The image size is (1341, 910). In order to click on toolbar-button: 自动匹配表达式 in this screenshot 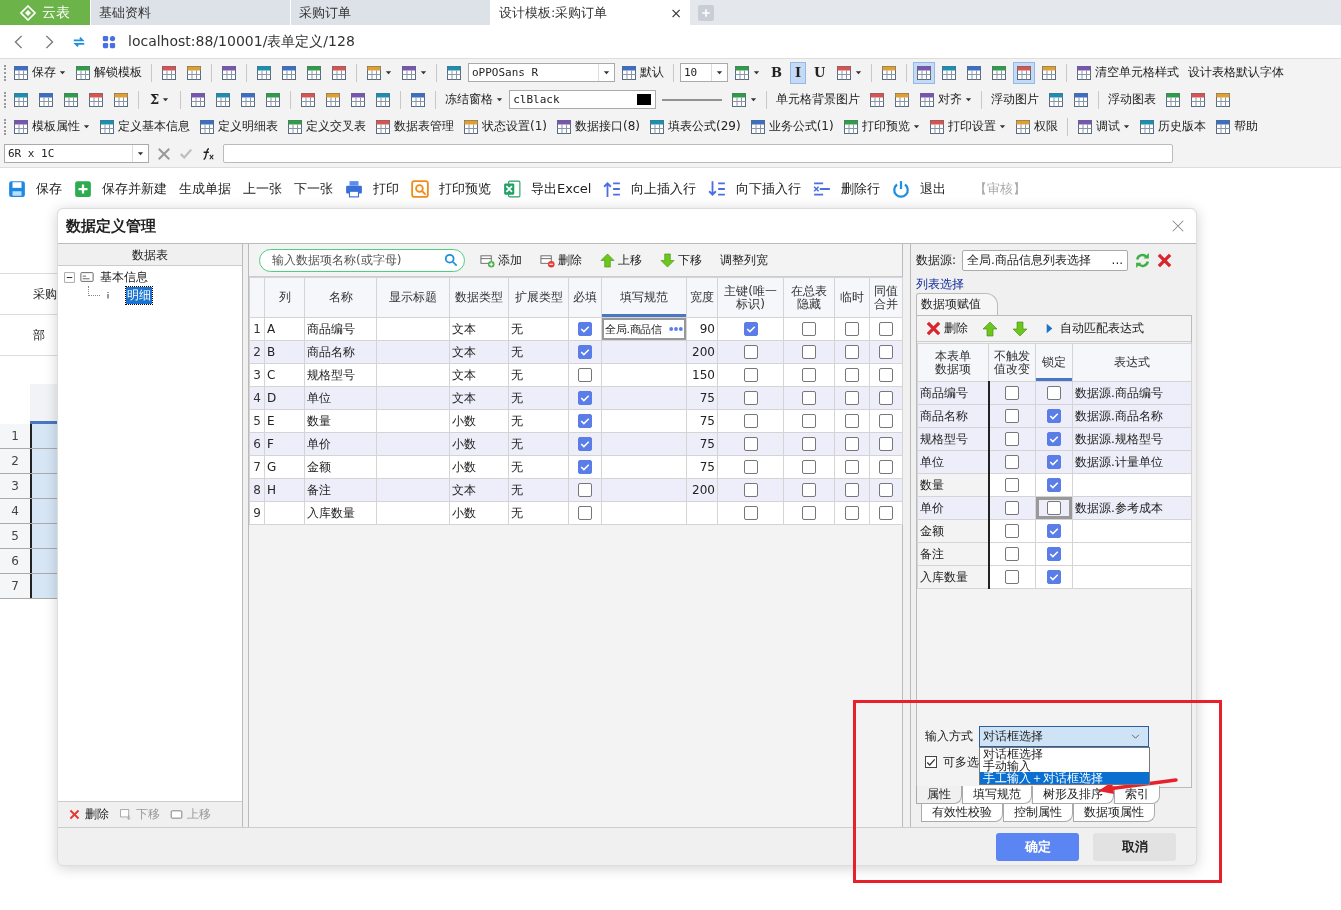, I will do `click(1093, 328)`.